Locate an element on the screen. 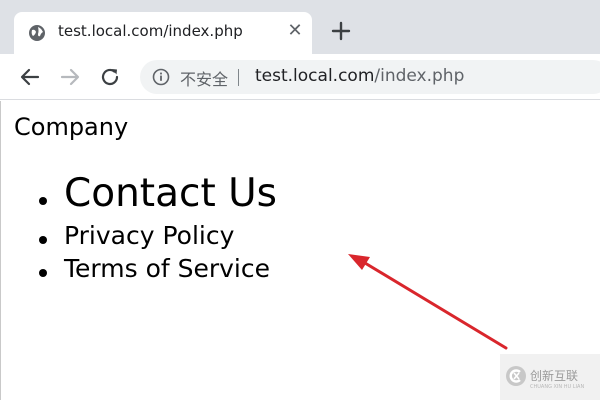 The image size is (600, 400). url-host: test.local.com is located at coordinates (315, 76).